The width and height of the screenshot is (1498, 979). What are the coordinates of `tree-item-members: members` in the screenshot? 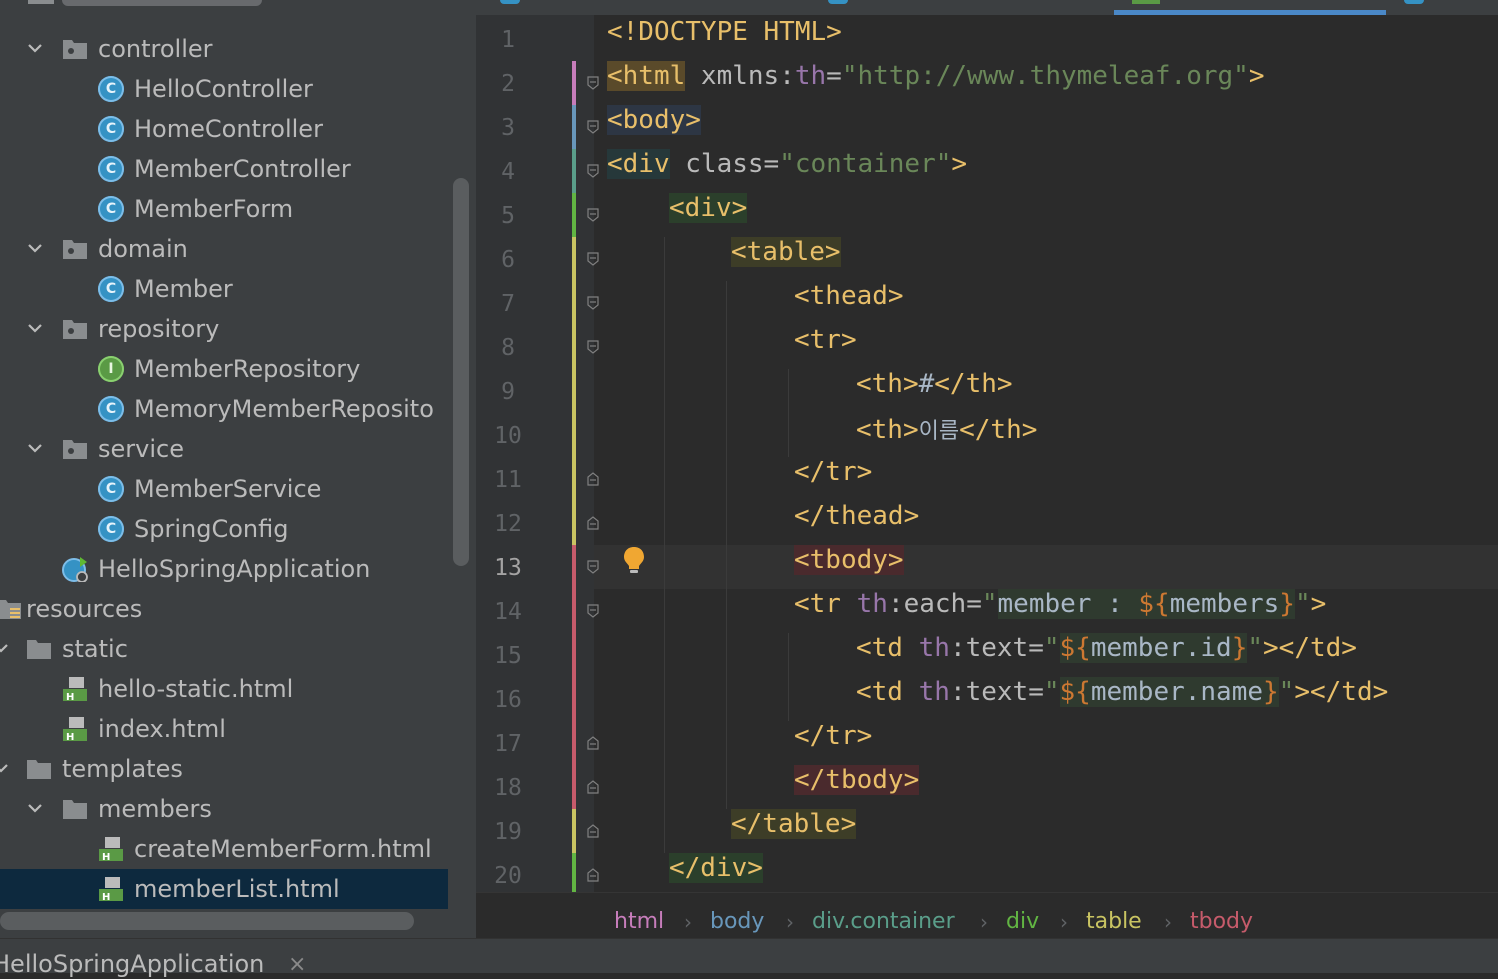 It's located at (224, 809).